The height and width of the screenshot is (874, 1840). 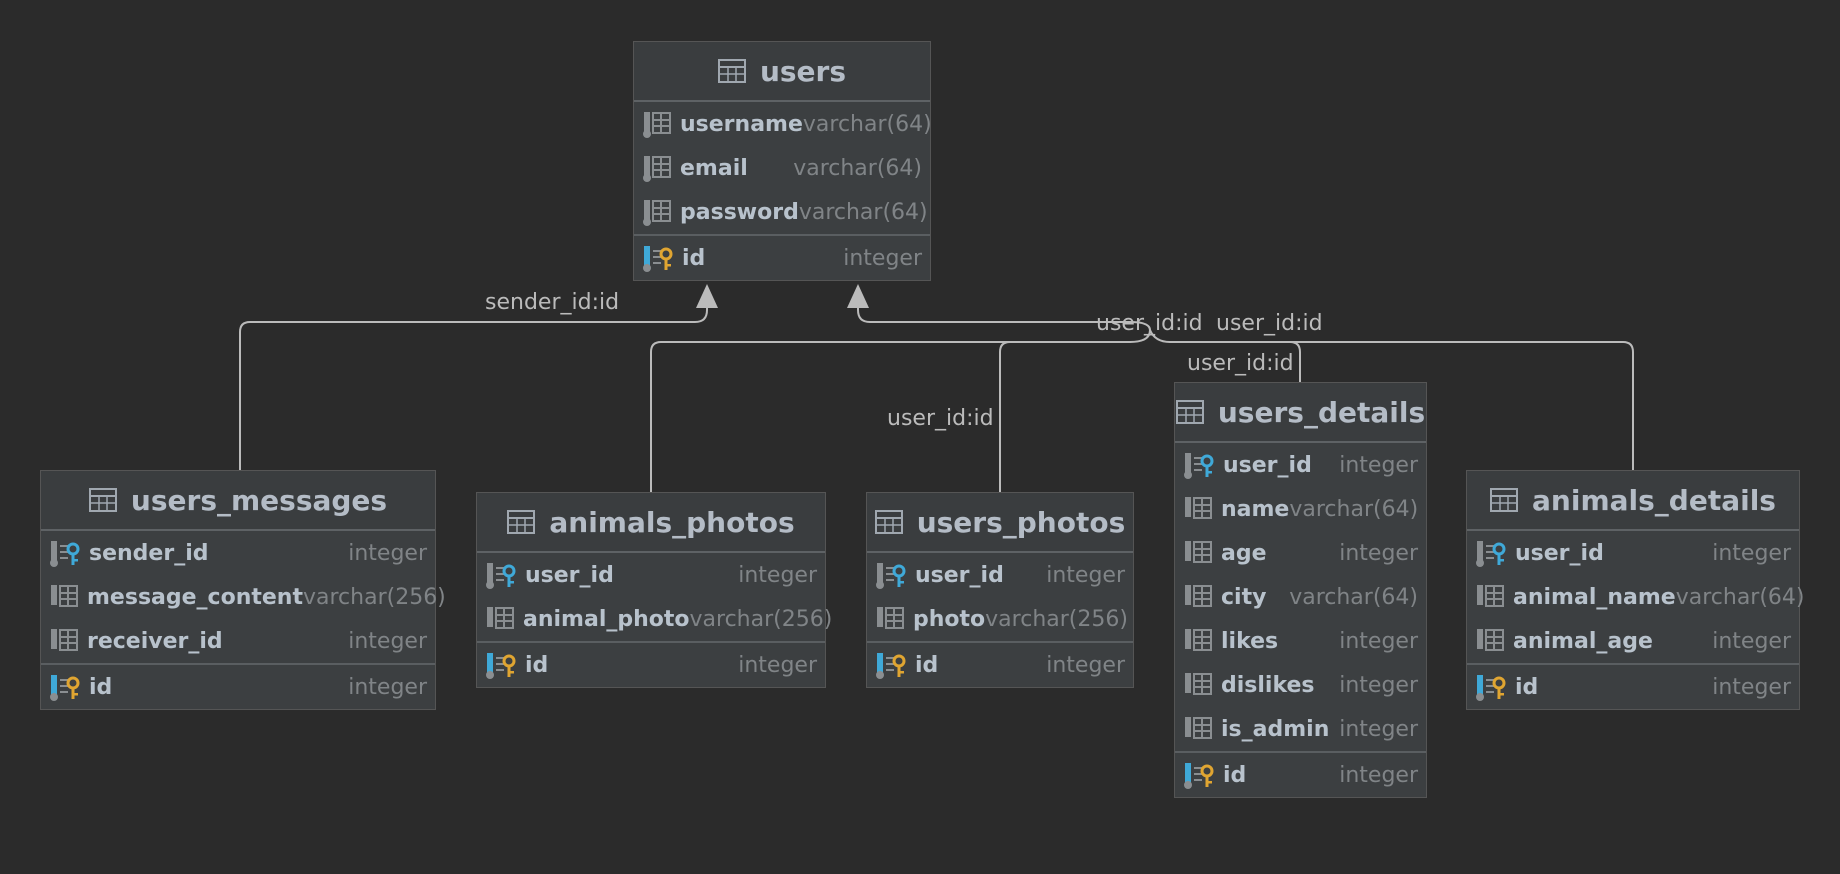 I want to click on column-row: photo varchar(256), so click(x=1000, y=619).